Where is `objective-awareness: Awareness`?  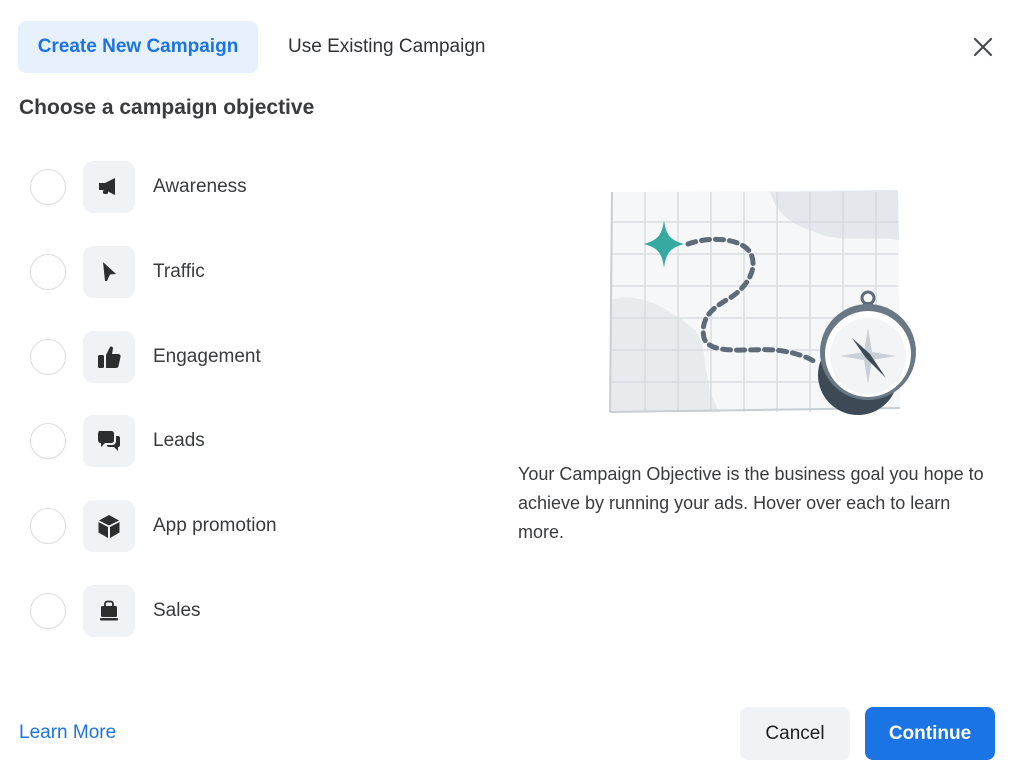 objective-awareness: Awareness is located at coordinates (180, 187).